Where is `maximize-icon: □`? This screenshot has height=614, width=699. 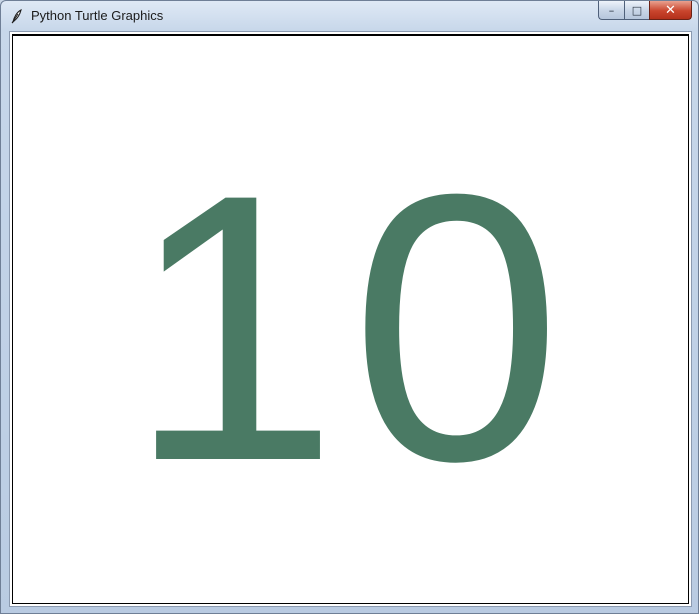 maximize-icon: □ is located at coordinates (637, 10).